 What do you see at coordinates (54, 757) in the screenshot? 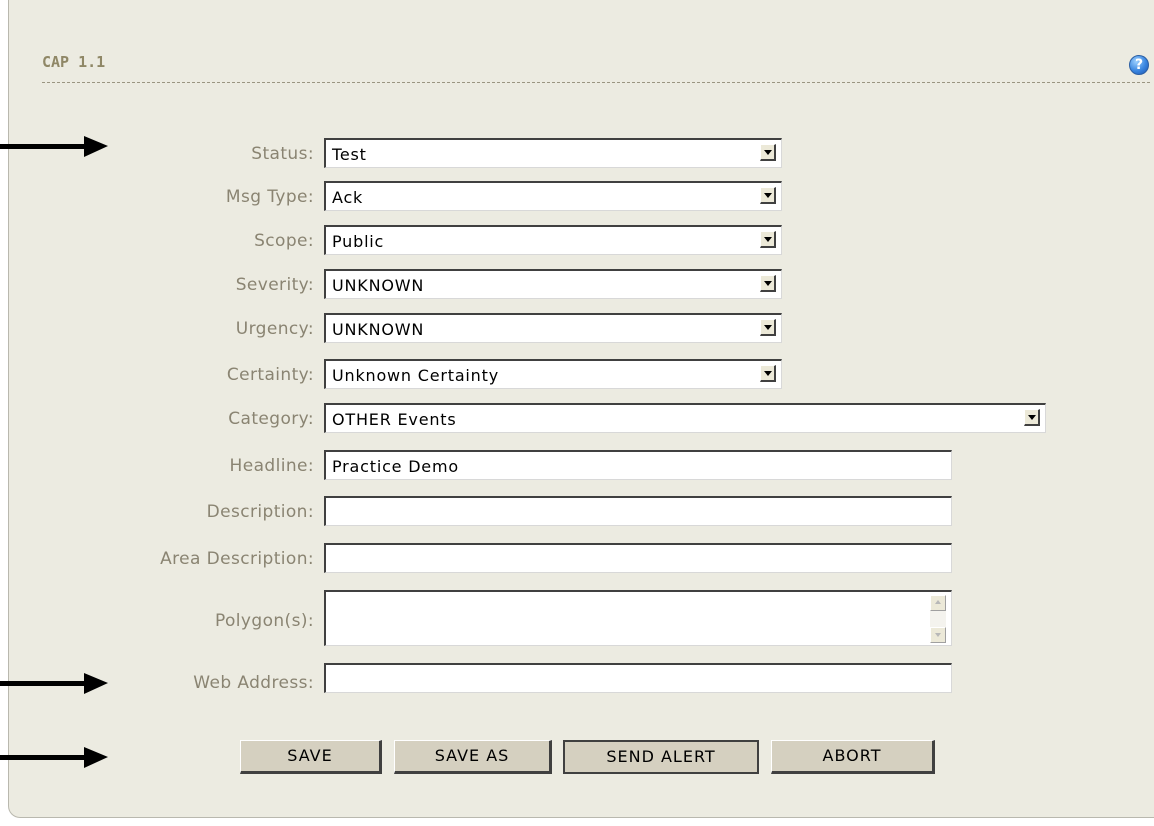
I see `annotation-arrow-buttons` at bounding box center [54, 757].